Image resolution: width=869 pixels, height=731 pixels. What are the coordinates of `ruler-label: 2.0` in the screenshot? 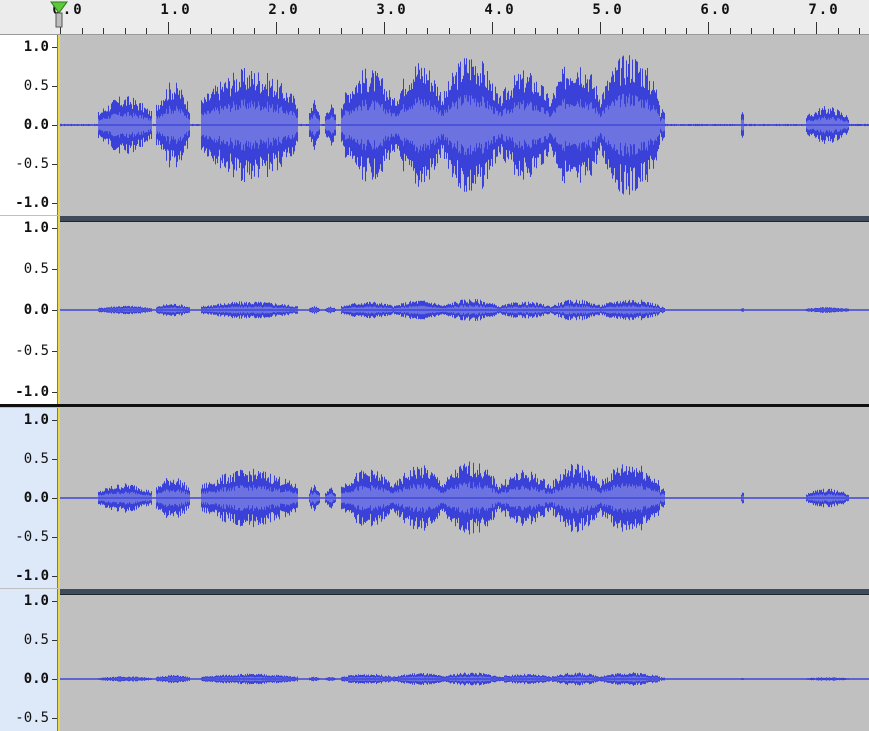 It's located at (284, 10).